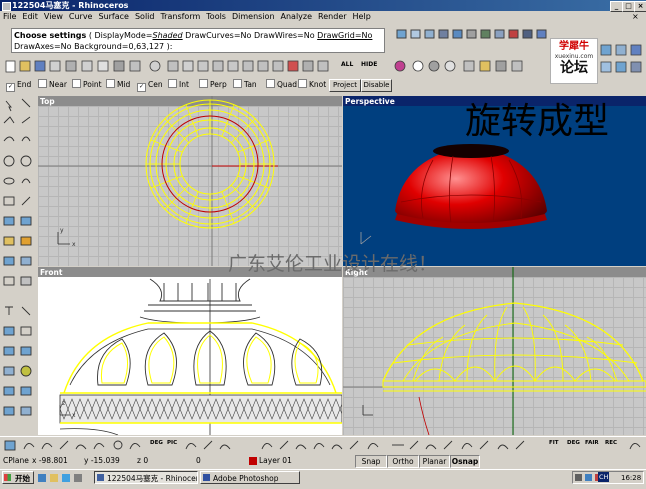 The width and height of the screenshot is (646, 489). I want to click on window-title: 122504马塞克 - Rhinoceros, so click(70, 5).